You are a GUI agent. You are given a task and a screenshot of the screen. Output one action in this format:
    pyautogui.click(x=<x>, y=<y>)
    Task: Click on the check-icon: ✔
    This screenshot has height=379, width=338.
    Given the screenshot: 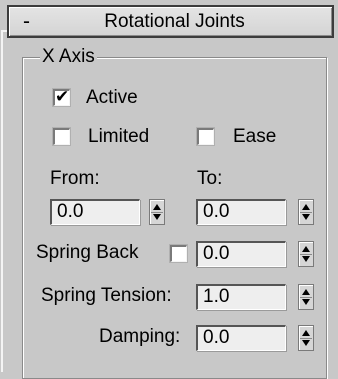 What is the action you would take?
    pyautogui.click(x=62, y=96)
    